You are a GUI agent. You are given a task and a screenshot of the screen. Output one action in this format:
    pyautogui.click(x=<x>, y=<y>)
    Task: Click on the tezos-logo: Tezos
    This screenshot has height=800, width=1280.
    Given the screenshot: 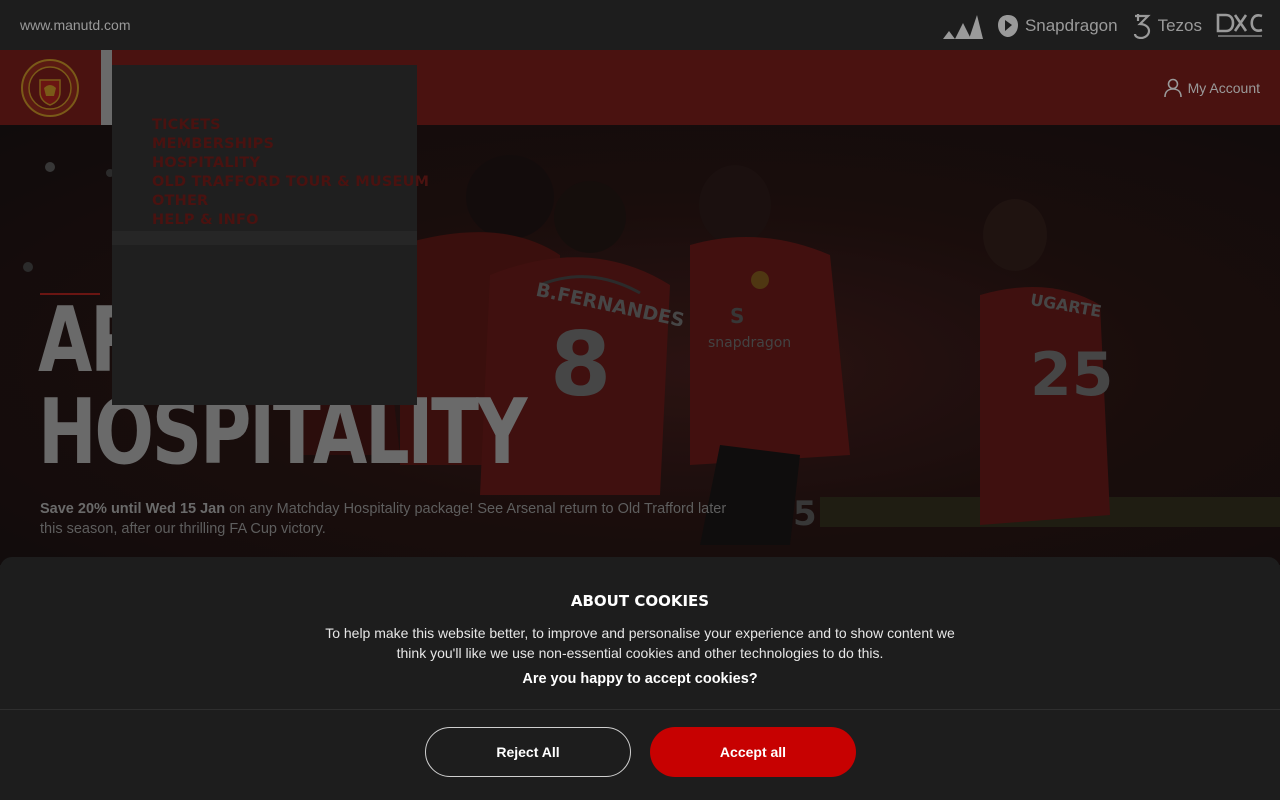 What is the action you would take?
    pyautogui.click(x=1167, y=26)
    